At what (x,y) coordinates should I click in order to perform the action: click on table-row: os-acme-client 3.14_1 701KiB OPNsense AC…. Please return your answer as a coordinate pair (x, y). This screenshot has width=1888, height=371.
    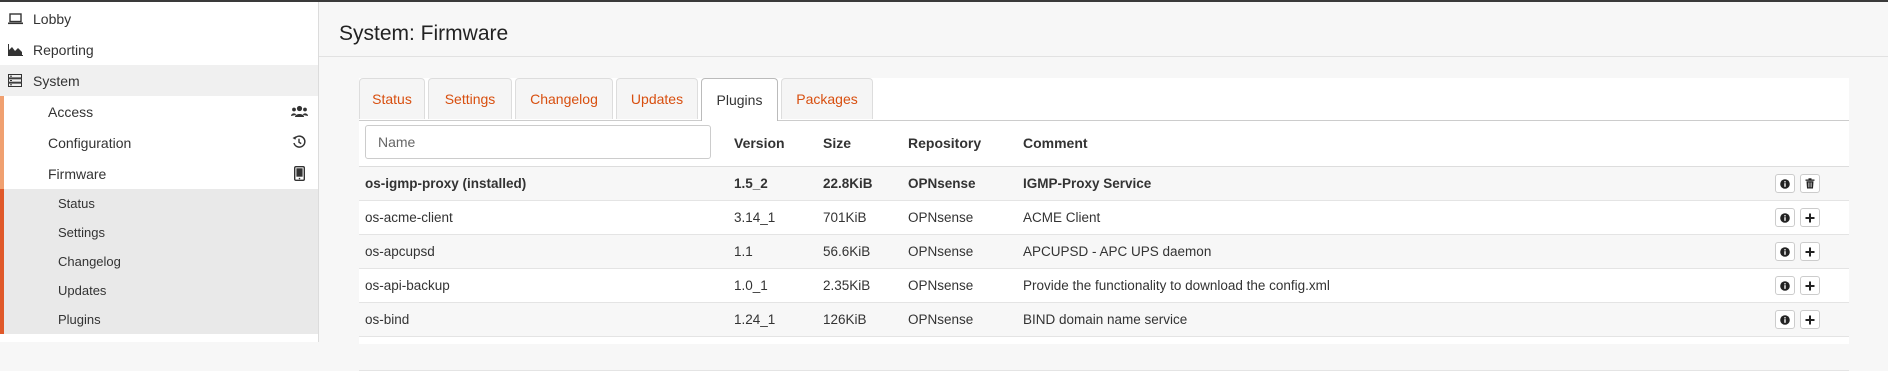
    Looking at the image, I should click on (1104, 218).